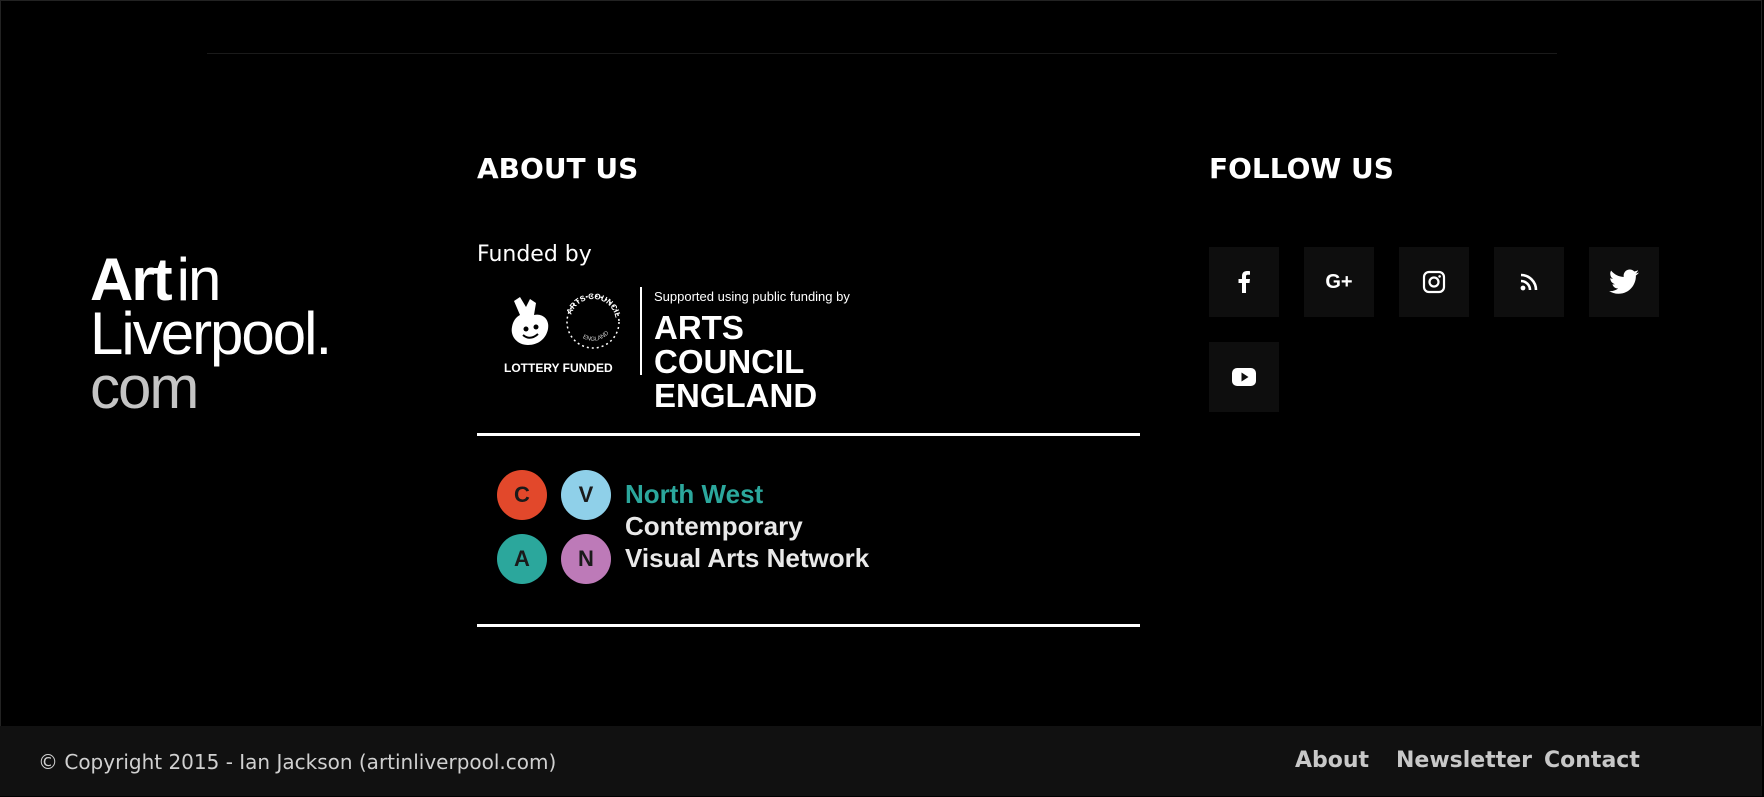 The height and width of the screenshot is (797, 1764). What do you see at coordinates (641, 331) in the screenshot?
I see `ace-divider` at bounding box center [641, 331].